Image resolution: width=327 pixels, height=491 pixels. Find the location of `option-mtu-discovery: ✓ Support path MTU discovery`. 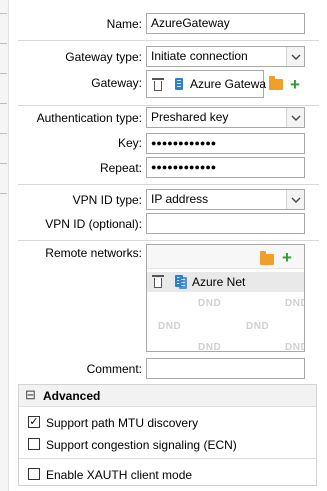

option-mtu-discovery: ✓ Support path MTU discovery is located at coordinates (167, 422).